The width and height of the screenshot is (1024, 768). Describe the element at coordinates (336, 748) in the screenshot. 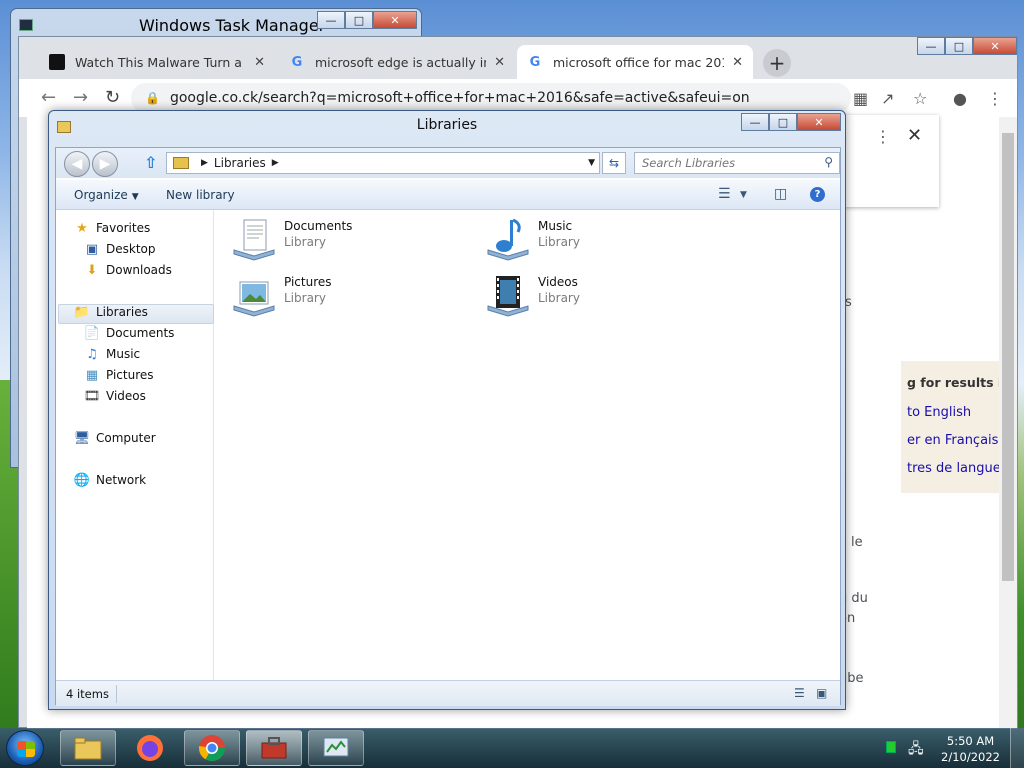

I see `taskbar-task-manager` at that location.